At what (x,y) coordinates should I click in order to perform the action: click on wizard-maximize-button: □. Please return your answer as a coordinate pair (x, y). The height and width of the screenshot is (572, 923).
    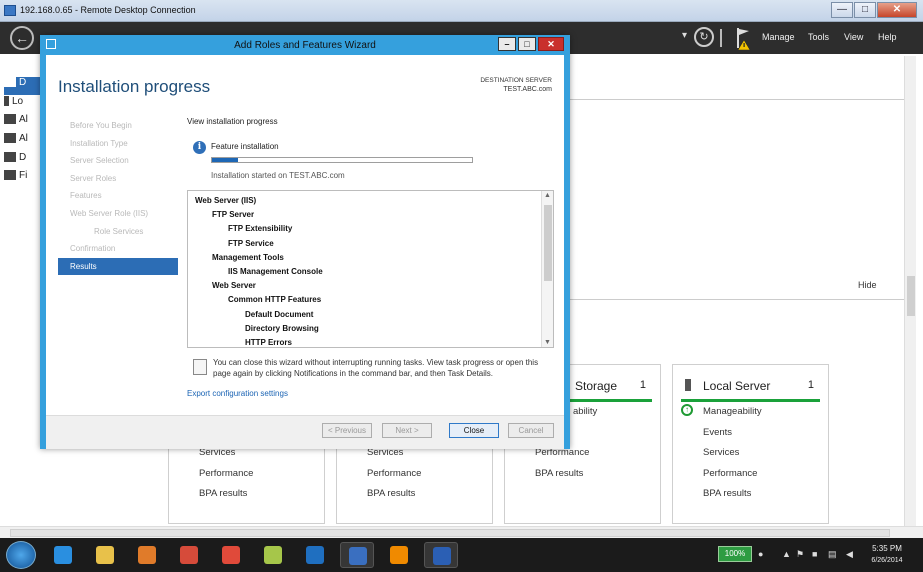
    Looking at the image, I should click on (527, 44).